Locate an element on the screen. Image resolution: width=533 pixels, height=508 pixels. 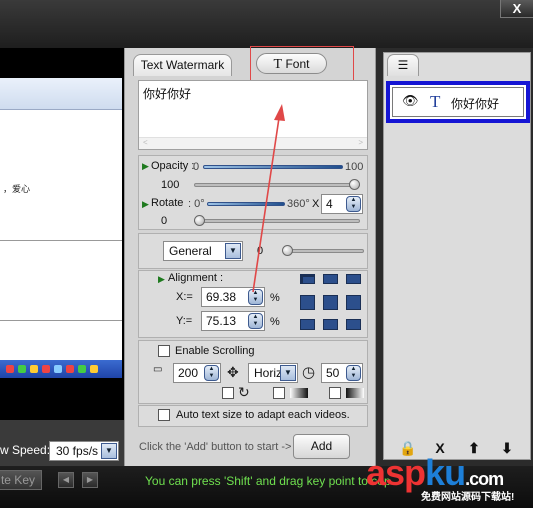
x-unit: % is located at coordinates (275, 298).